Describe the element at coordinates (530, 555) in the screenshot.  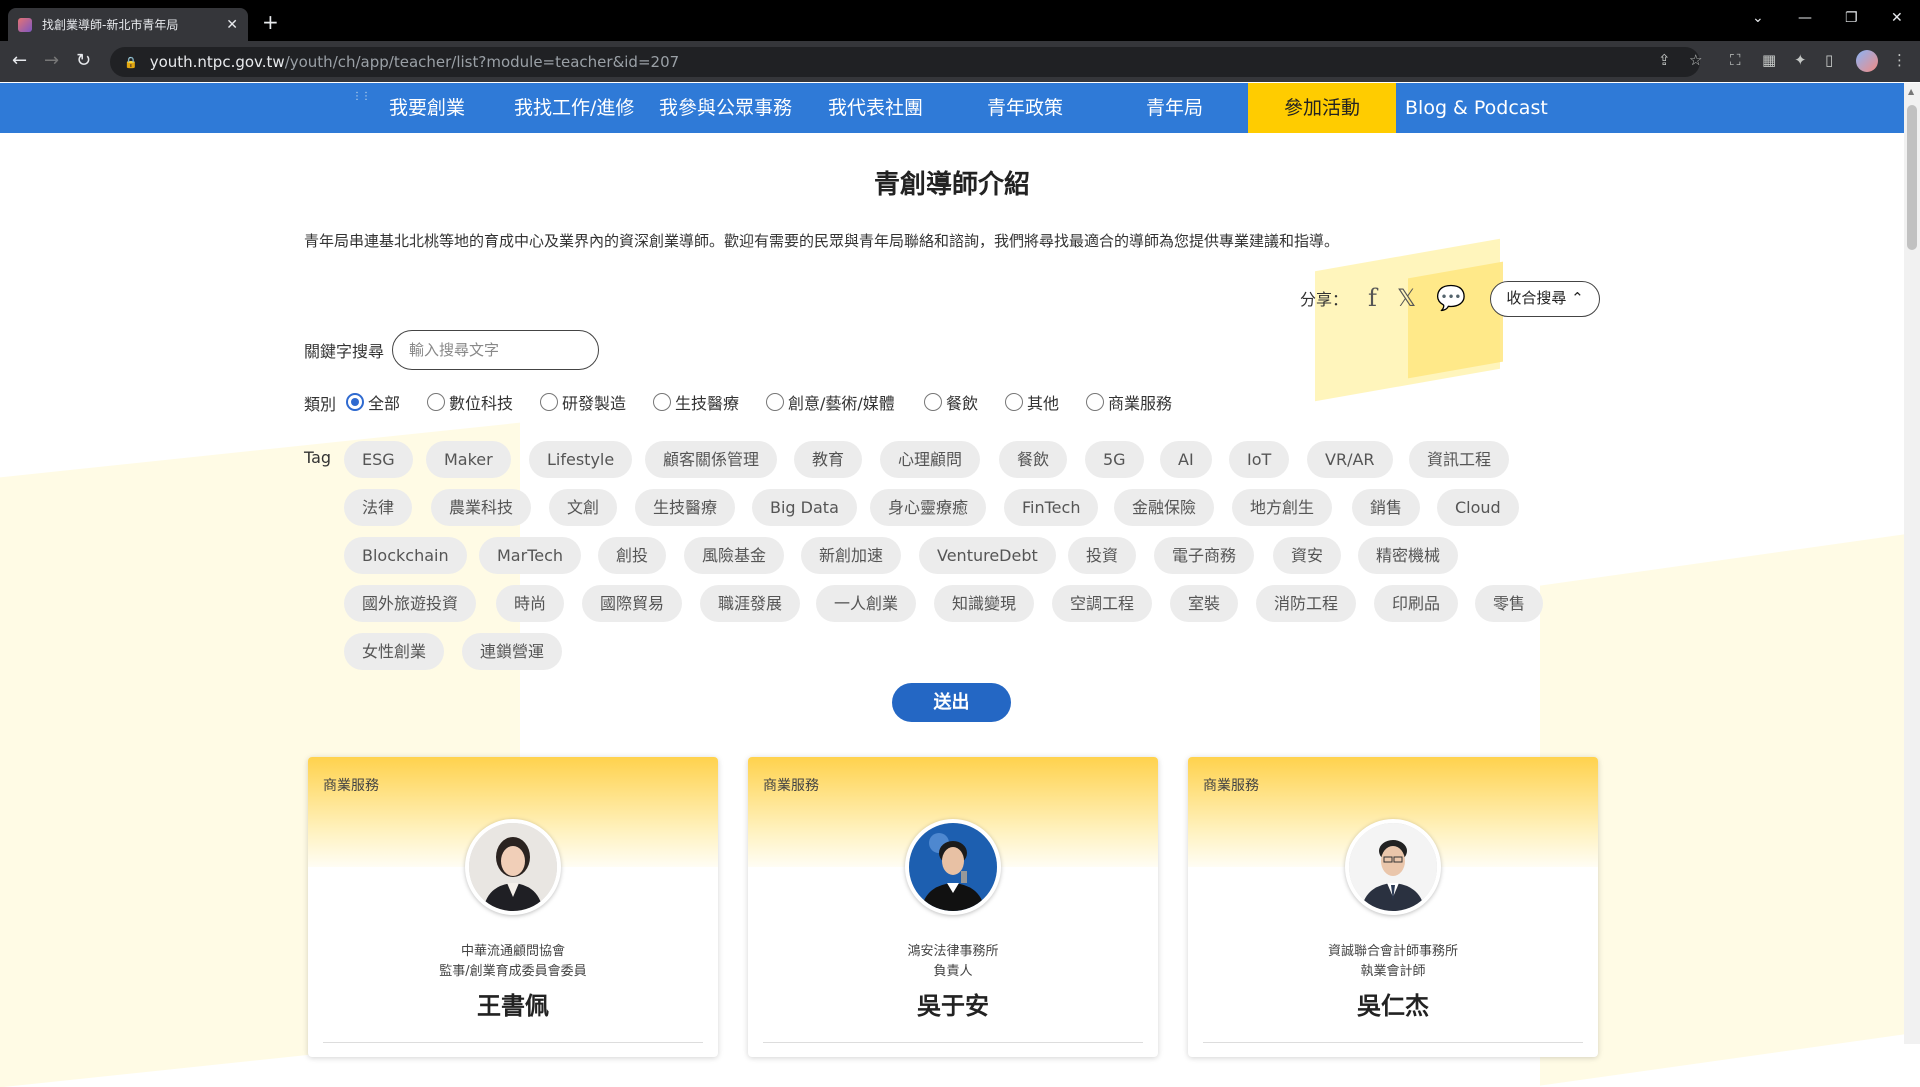
I see `tag-chip: MarTech` at that location.